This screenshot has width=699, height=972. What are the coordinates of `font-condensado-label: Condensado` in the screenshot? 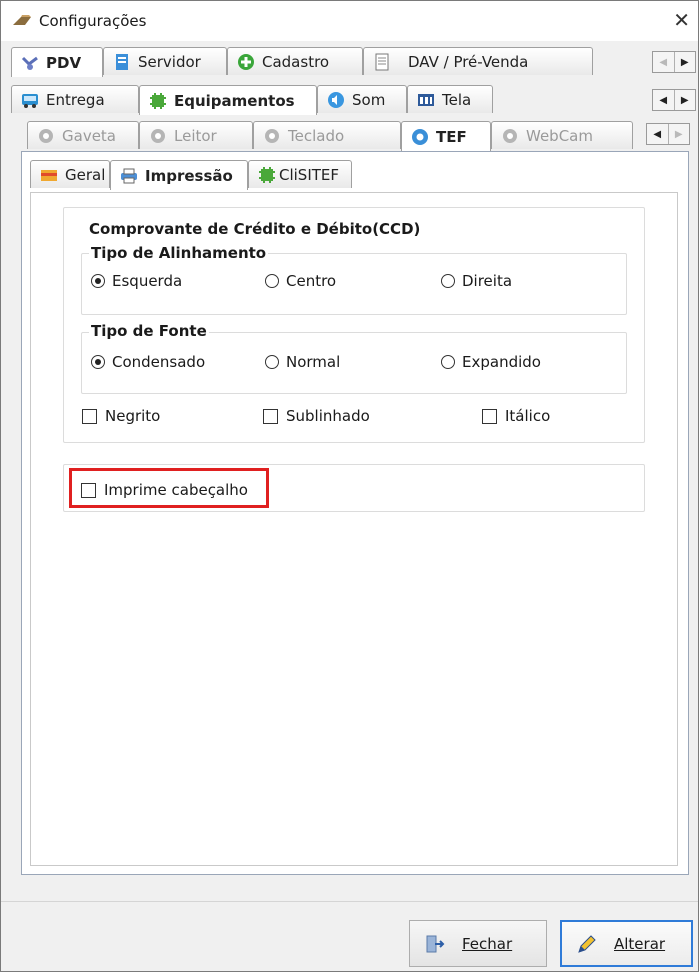 It's located at (159, 362).